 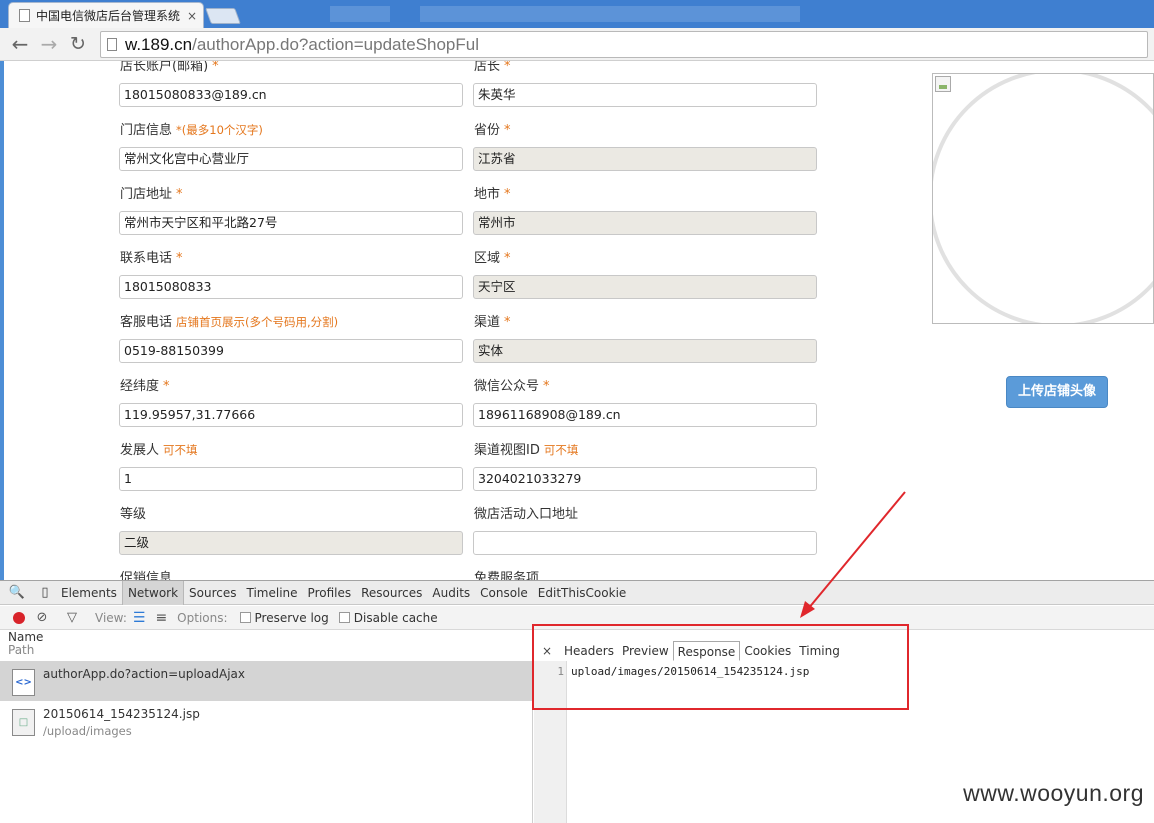 What do you see at coordinates (266, 681) in the screenshot?
I see `request-row: <> authorApp.do?action=uploadAjax` at bounding box center [266, 681].